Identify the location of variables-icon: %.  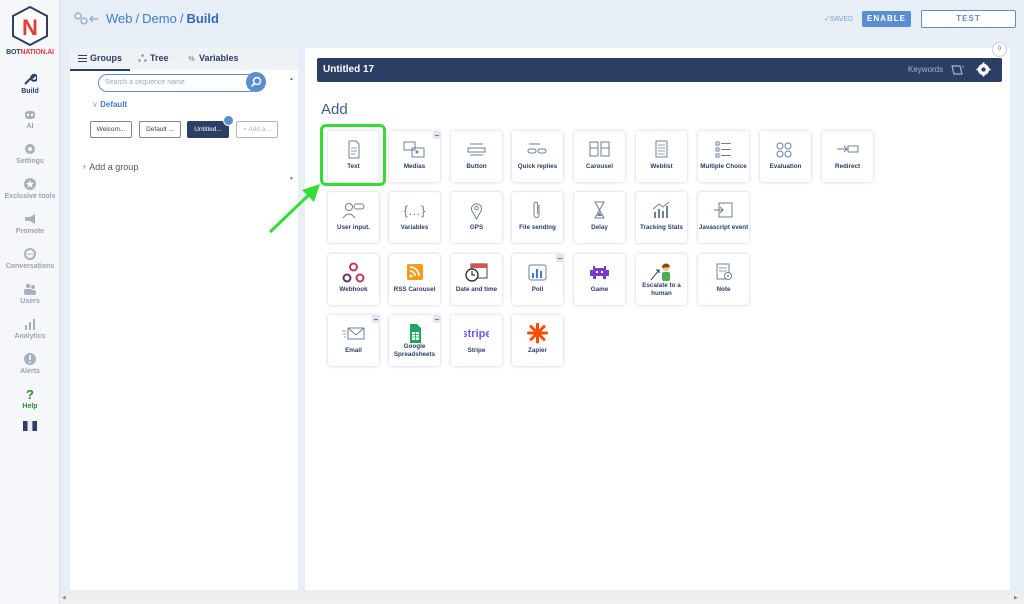
(191, 59).